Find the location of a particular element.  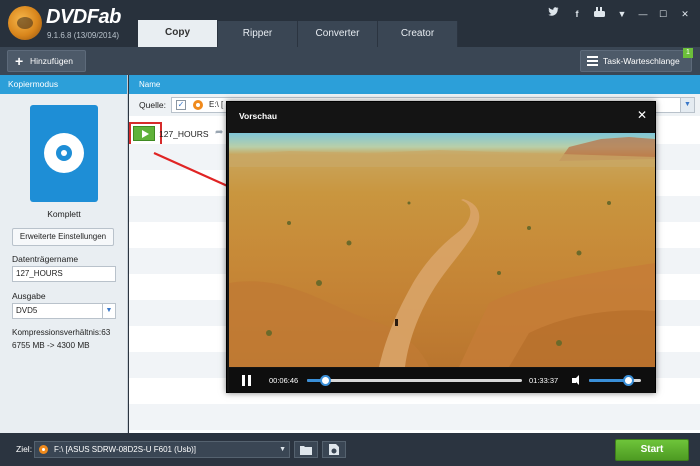

add-button-label: Hinzufügen is located at coordinates (52, 61).